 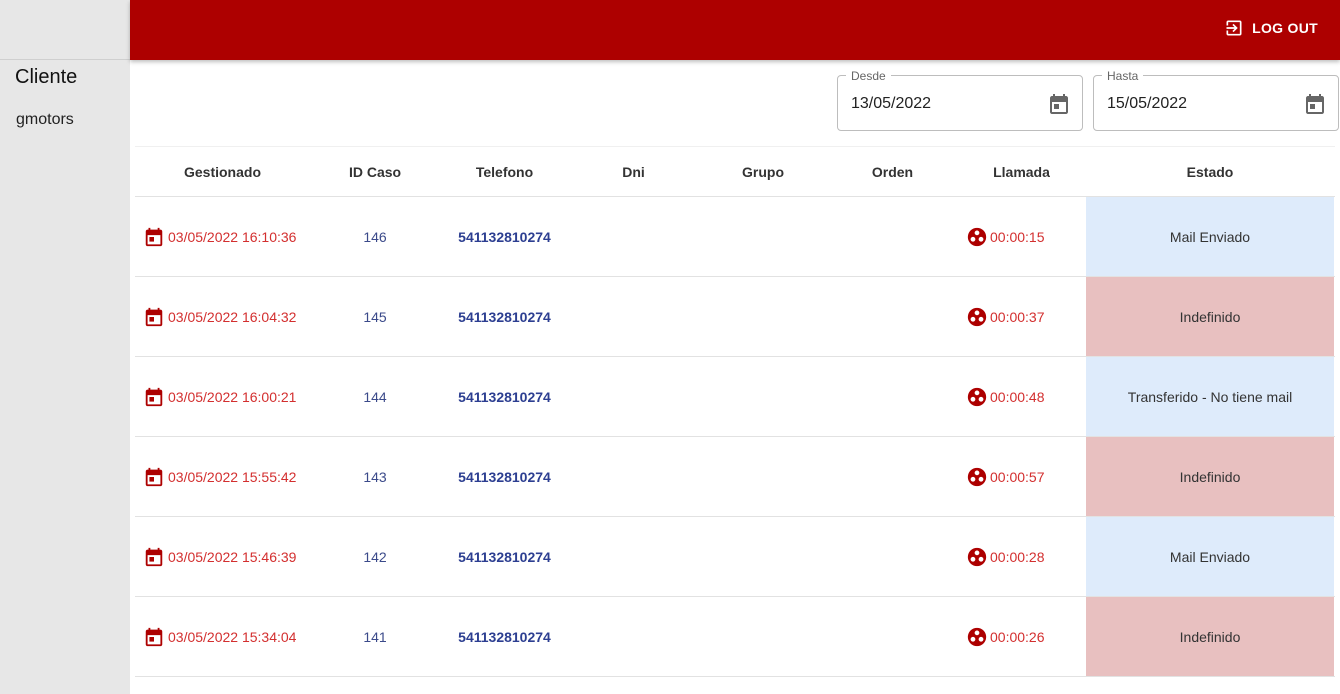 What do you see at coordinates (960, 100) in the screenshot?
I see `desde-date-field: Desde 13/05/2022` at bounding box center [960, 100].